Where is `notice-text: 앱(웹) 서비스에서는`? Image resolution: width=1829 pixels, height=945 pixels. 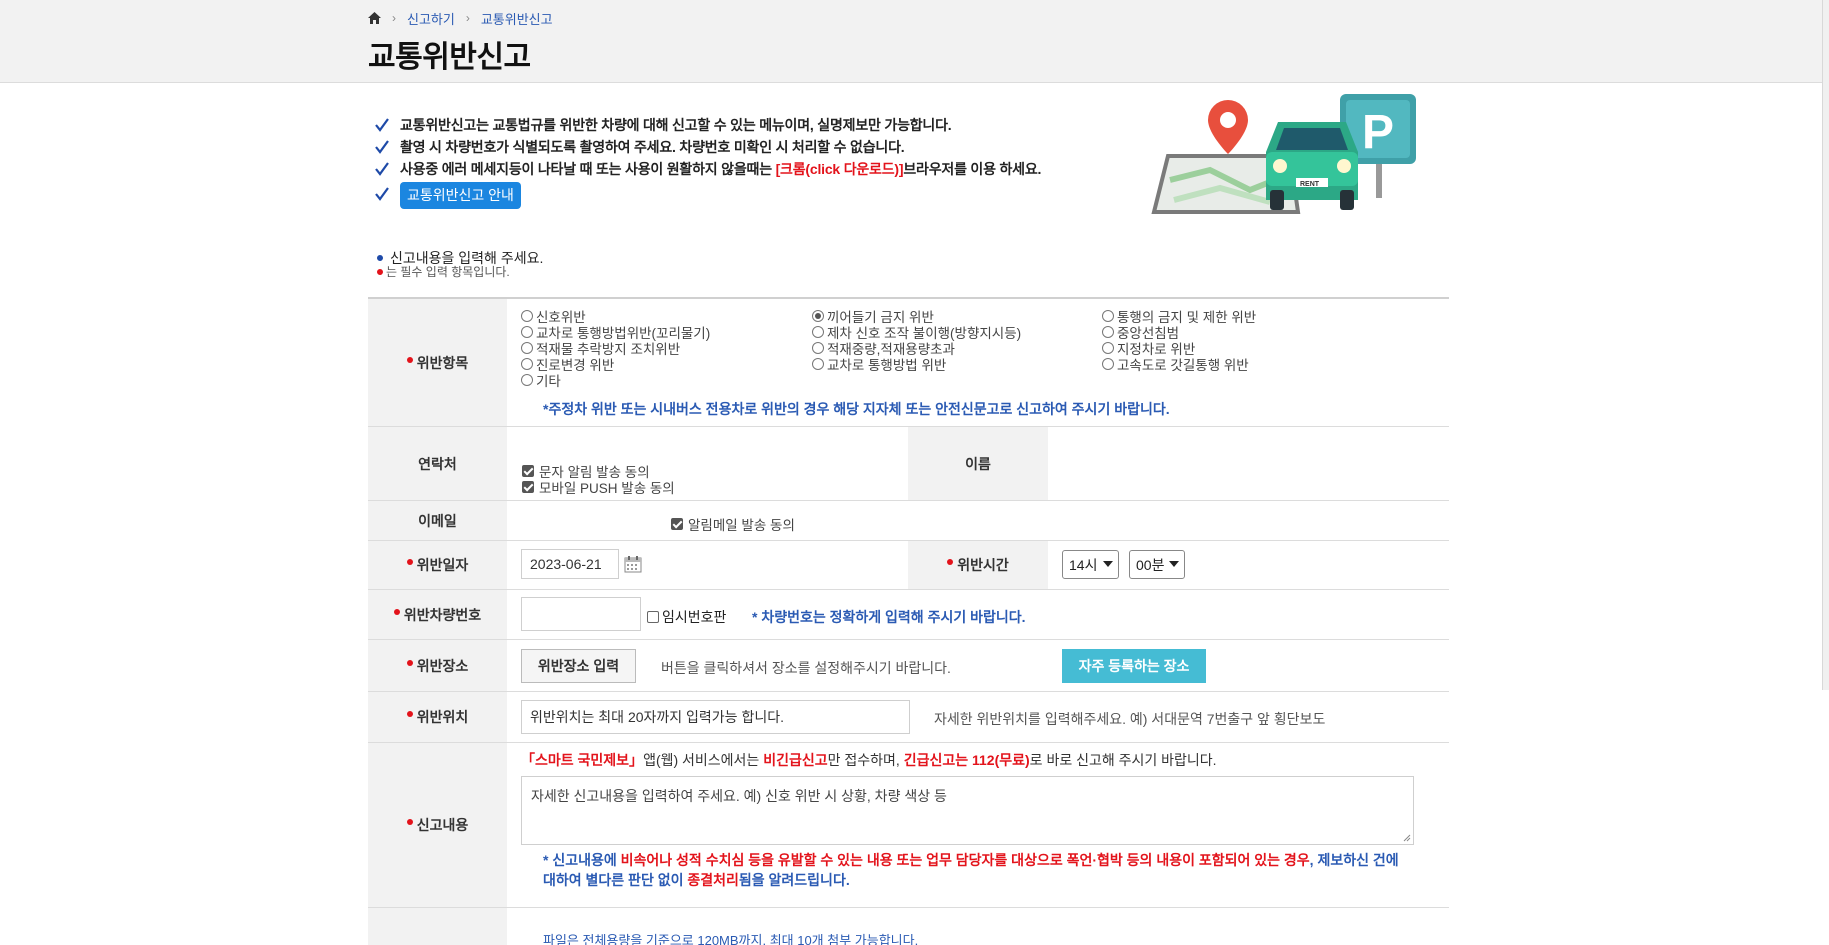 notice-text: 앱(웹) 서비스에서는 is located at coordinates (703, 760).